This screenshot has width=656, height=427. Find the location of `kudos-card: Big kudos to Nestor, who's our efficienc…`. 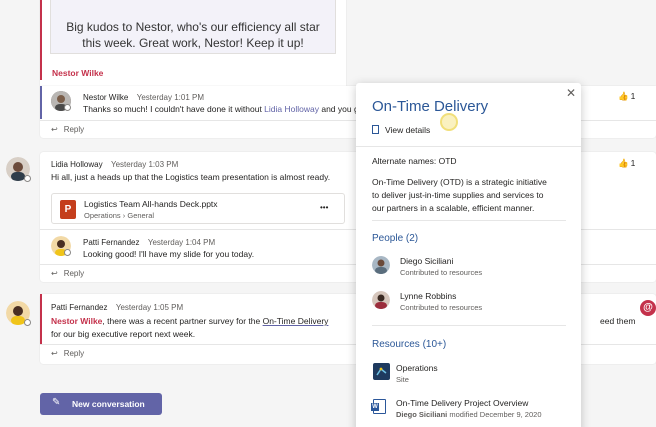

kudos-card: Big kudos to Nestor, who's our efficienc… is located at coordinates (193, 43).